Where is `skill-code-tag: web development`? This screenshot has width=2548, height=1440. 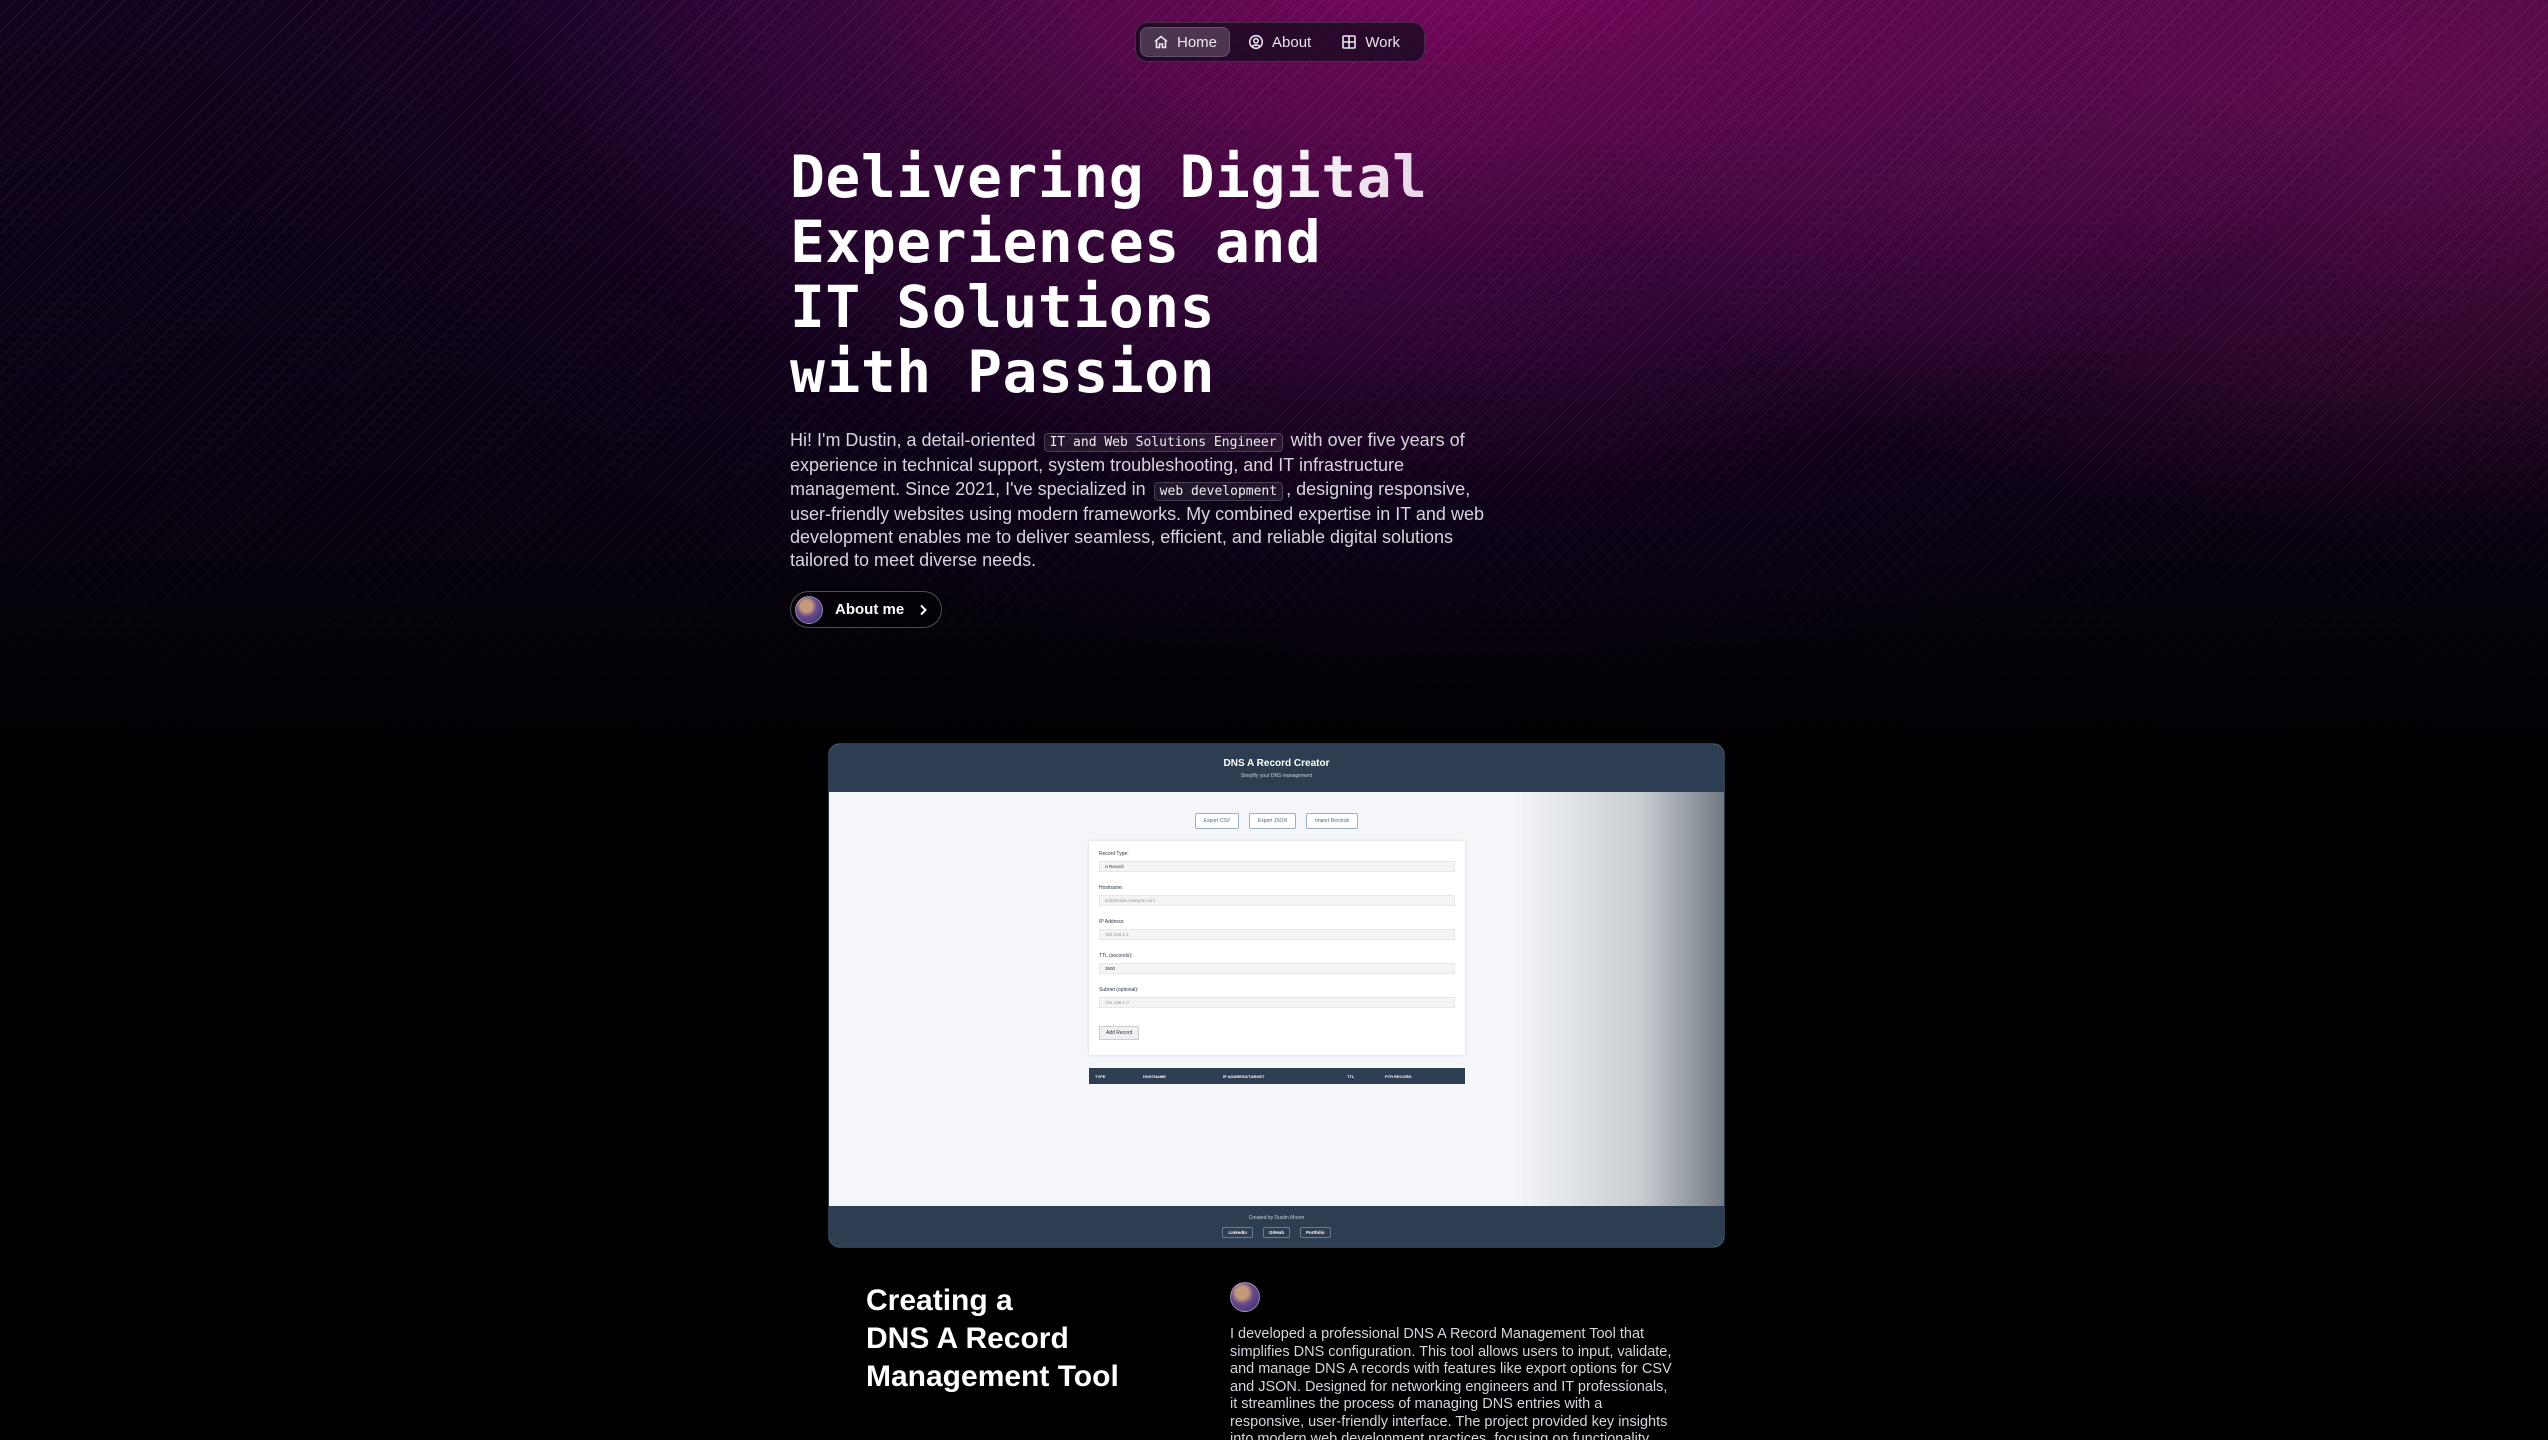 skill-code-tag: web development is located at coordinates (1218, 491).